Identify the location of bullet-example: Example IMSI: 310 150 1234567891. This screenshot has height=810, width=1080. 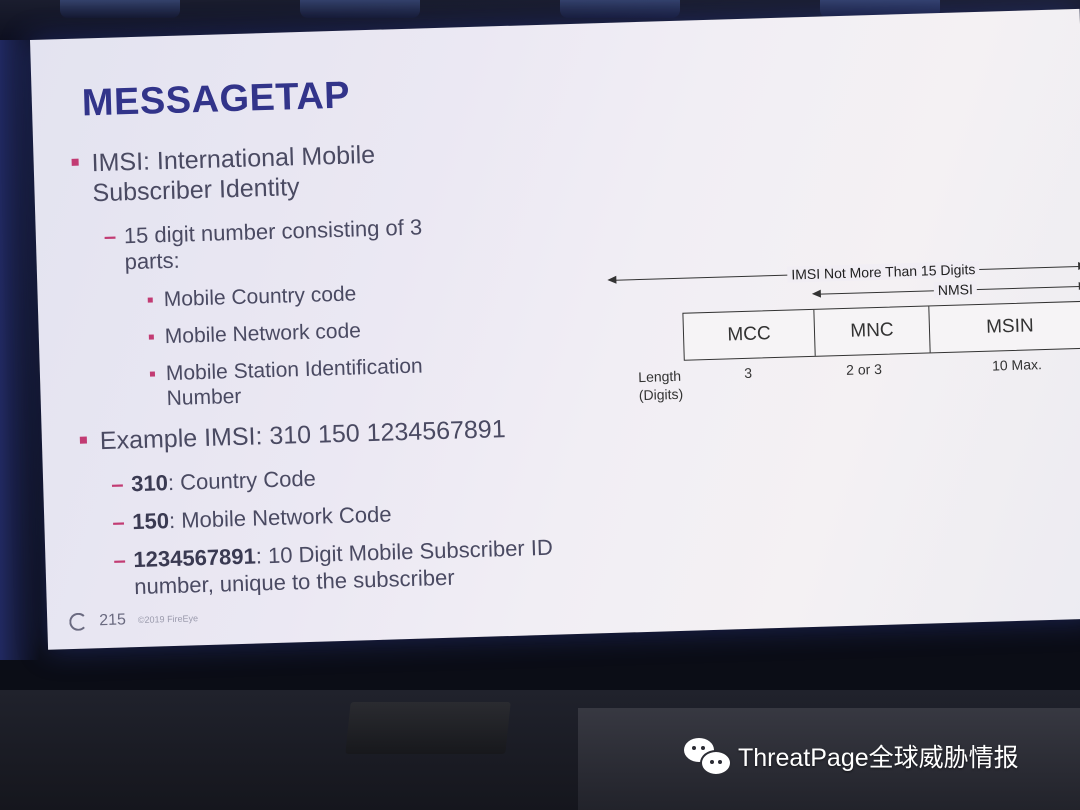
(339, 433).